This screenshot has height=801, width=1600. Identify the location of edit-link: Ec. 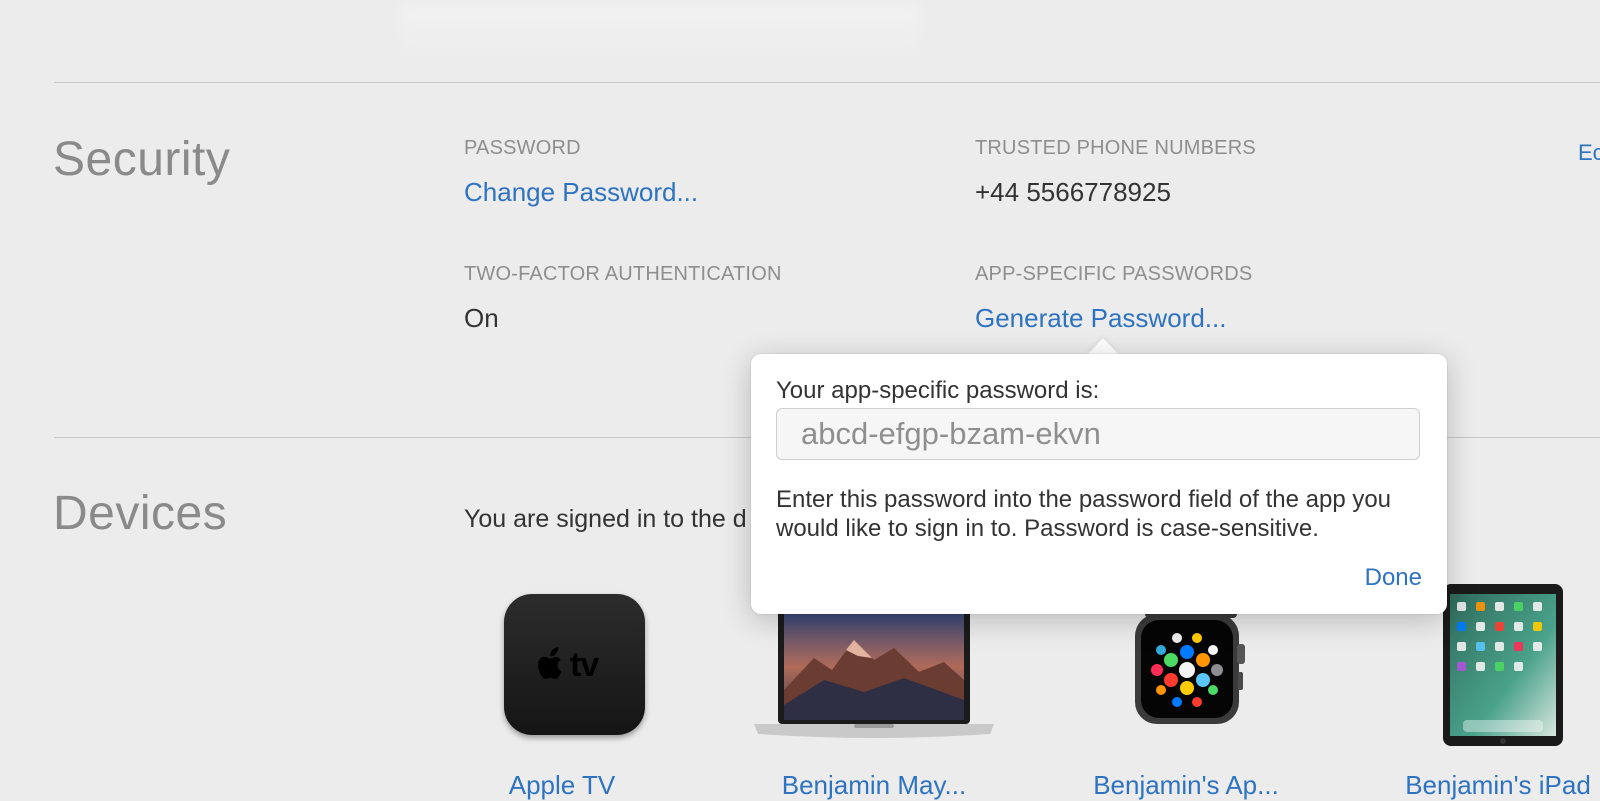
(1589, 153).